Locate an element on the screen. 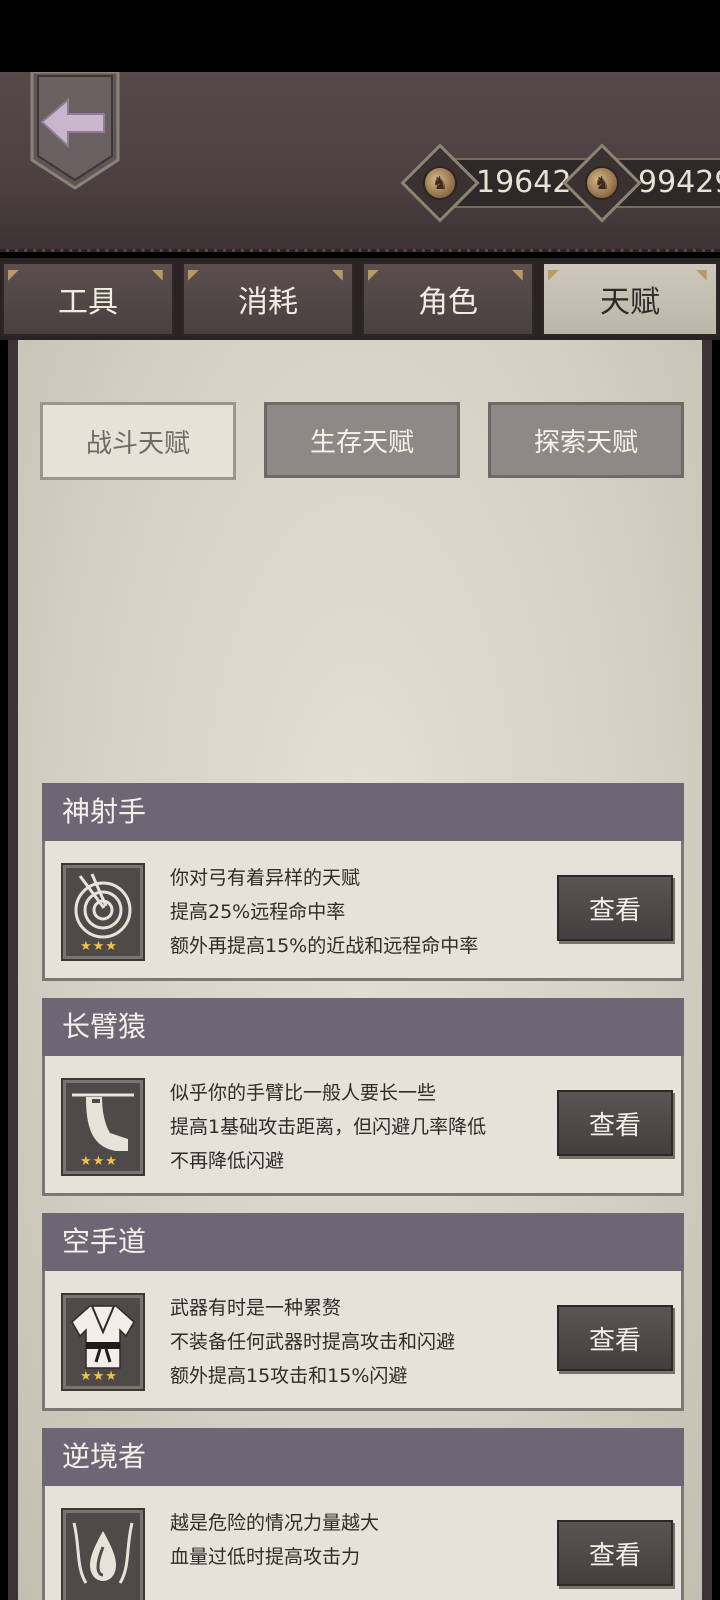 This screenshot has width=720, height=1600. currency-gold: 196428 ♞ is located at coordinates (500, 183).